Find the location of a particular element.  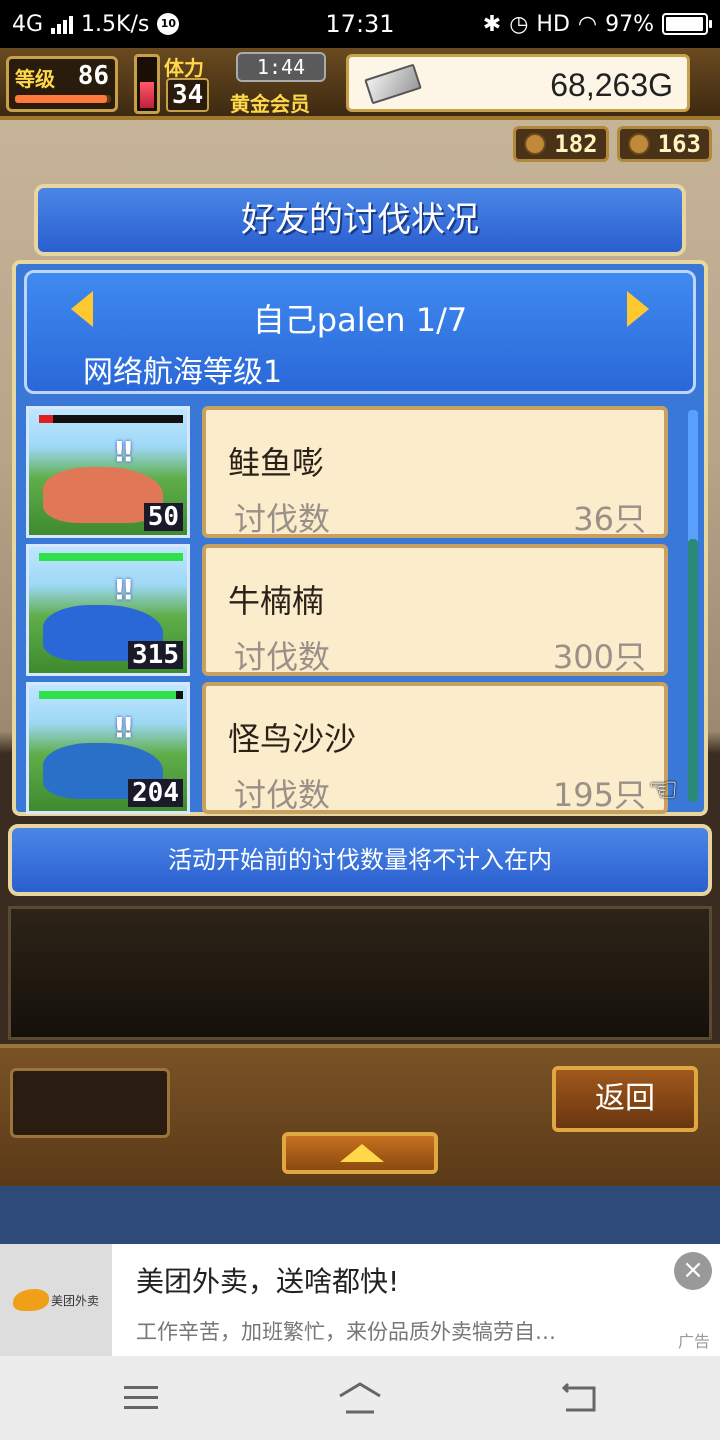

friend-name: 自己palen 1/7 is located at coordinates (360, 320).